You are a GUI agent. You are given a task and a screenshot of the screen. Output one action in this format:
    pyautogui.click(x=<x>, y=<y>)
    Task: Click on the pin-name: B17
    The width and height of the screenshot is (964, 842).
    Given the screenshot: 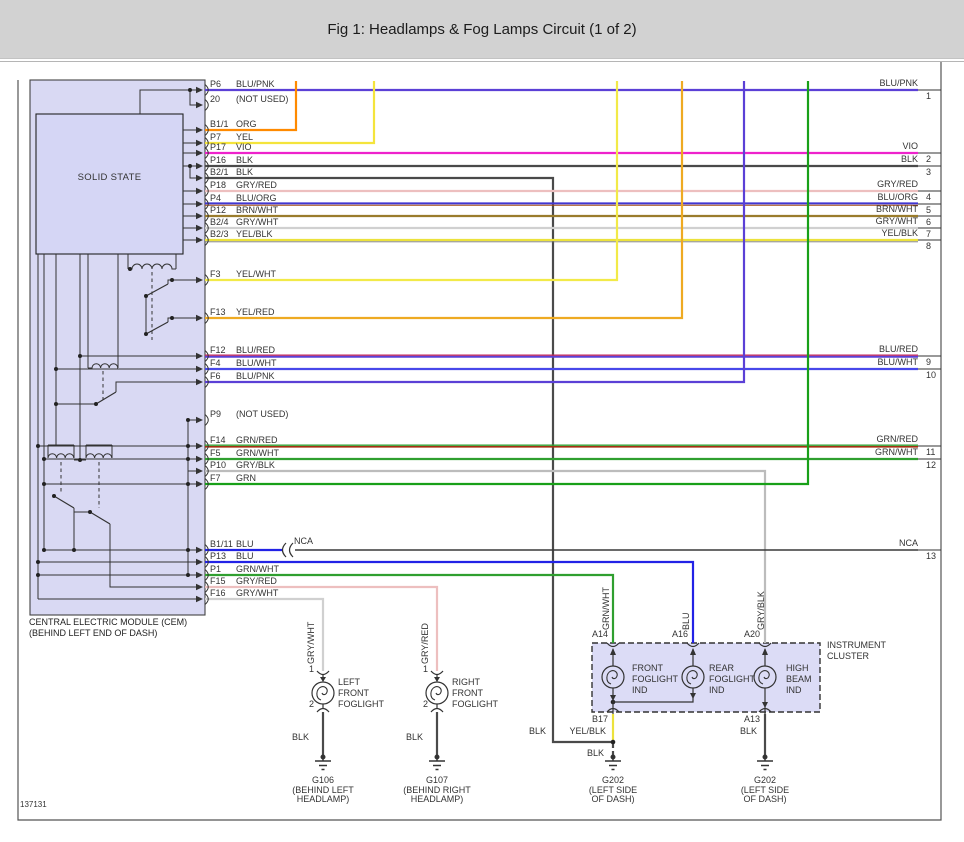 What is the action you would take?
    pyautogui.click(x=599, y=719)
    